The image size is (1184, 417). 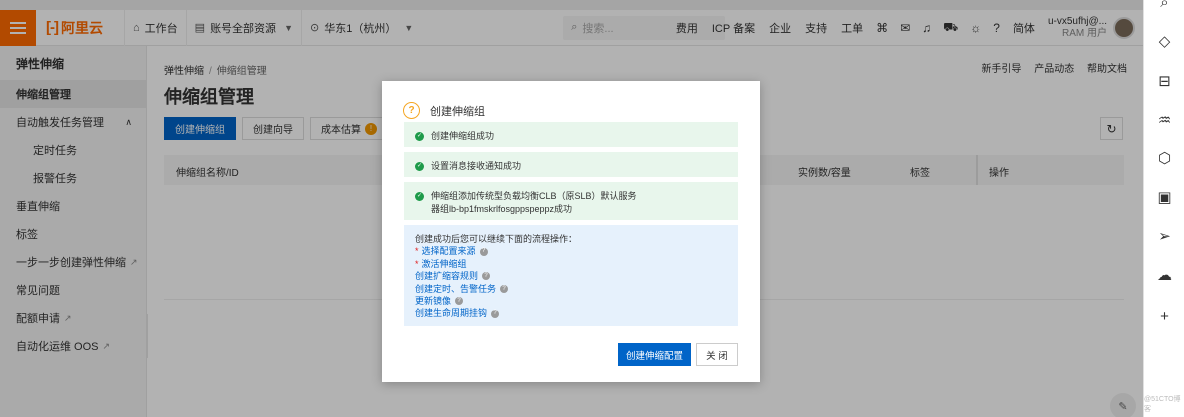 What do you see at coordinates (1164, 158) in the screenshot?
I see `cube-icon: ⬡` at bounding box center [1164, 158].